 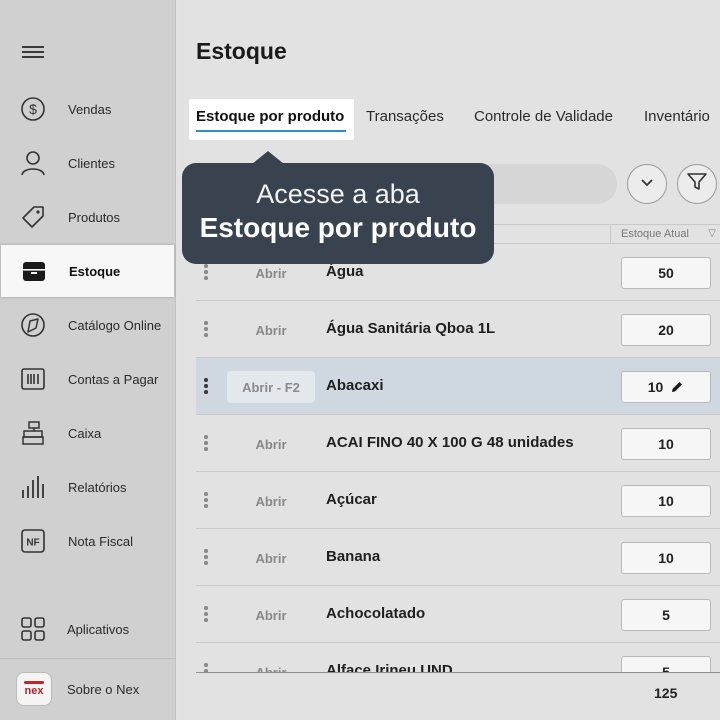 I want to click on sidebar-item-relatorios: Relatórios, so click(x=88, y=487).